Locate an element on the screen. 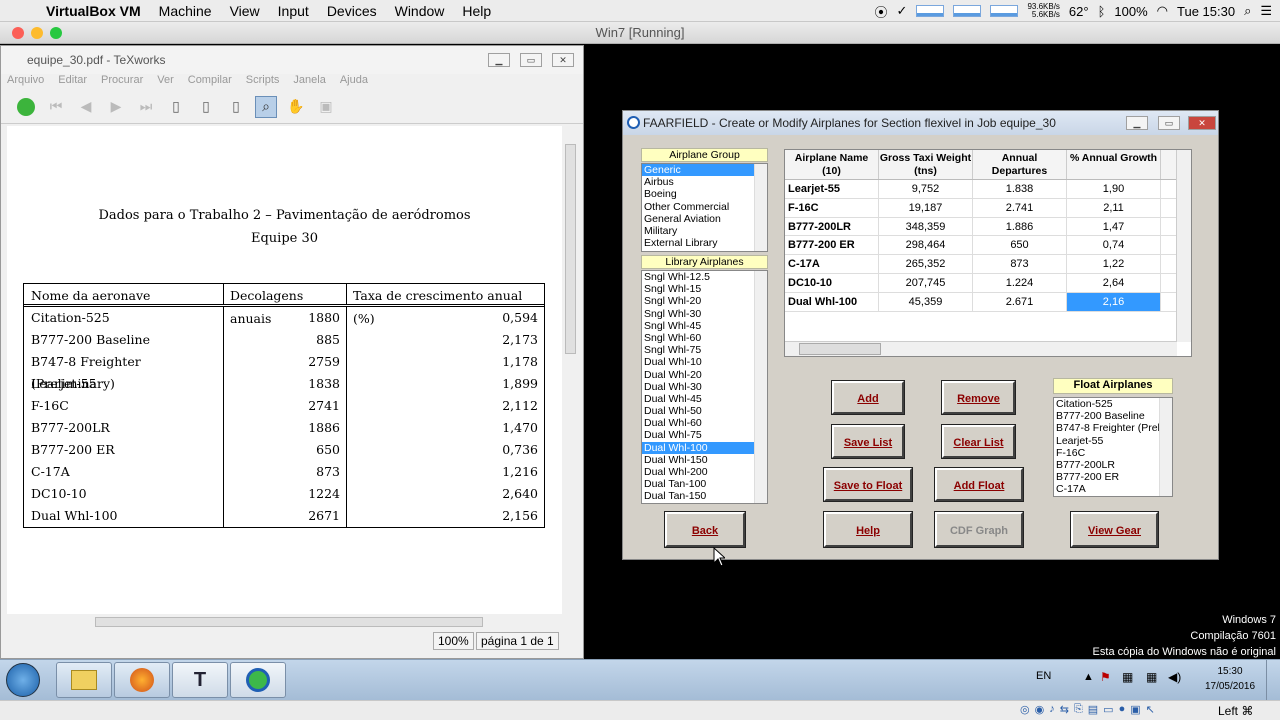 Image resolution: width=1280 pixels, height=720 pixels. grid-cell: 2.671 is located at coordinates (1020, 301).